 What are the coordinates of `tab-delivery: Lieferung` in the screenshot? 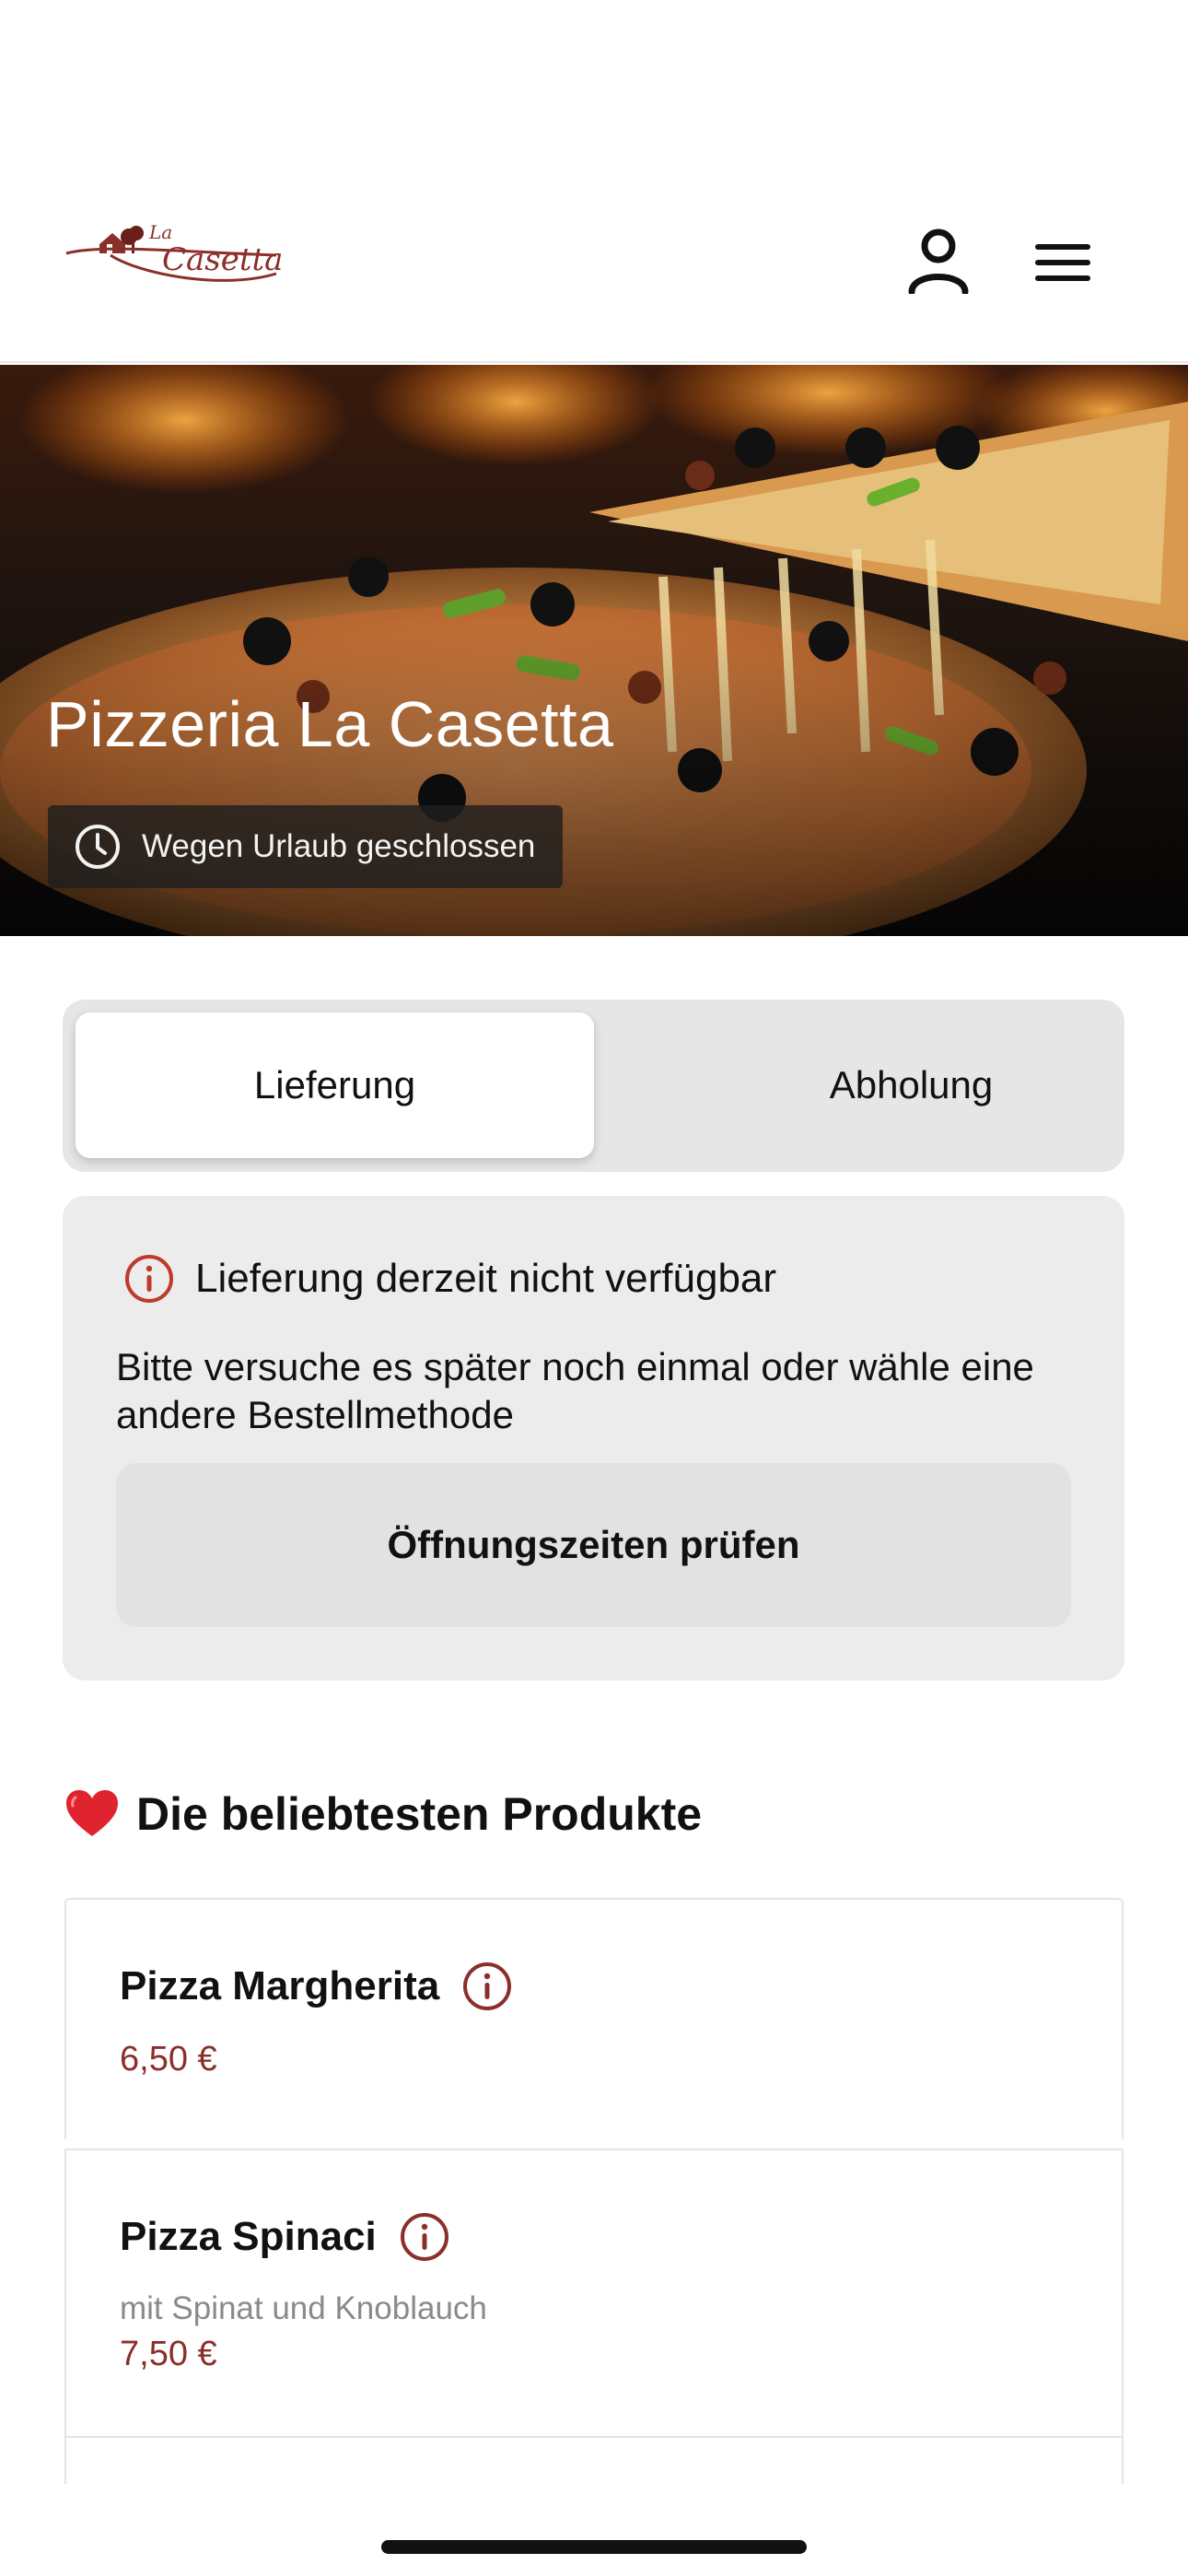 It's located at (335, 1085).